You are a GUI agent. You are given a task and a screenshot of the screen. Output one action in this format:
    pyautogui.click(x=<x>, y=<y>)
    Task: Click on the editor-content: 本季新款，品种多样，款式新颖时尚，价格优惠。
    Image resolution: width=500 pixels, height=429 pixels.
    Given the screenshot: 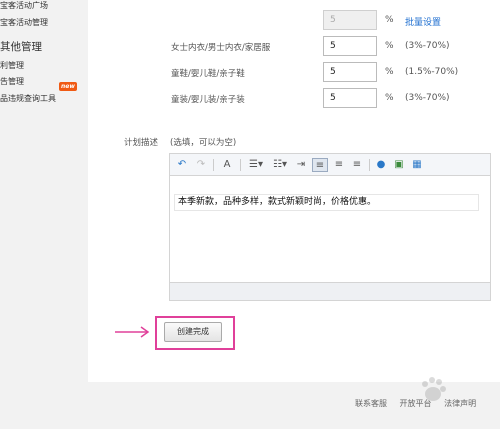 What is the action you would take?
    pyautogui.click(x=326, y=202)
    